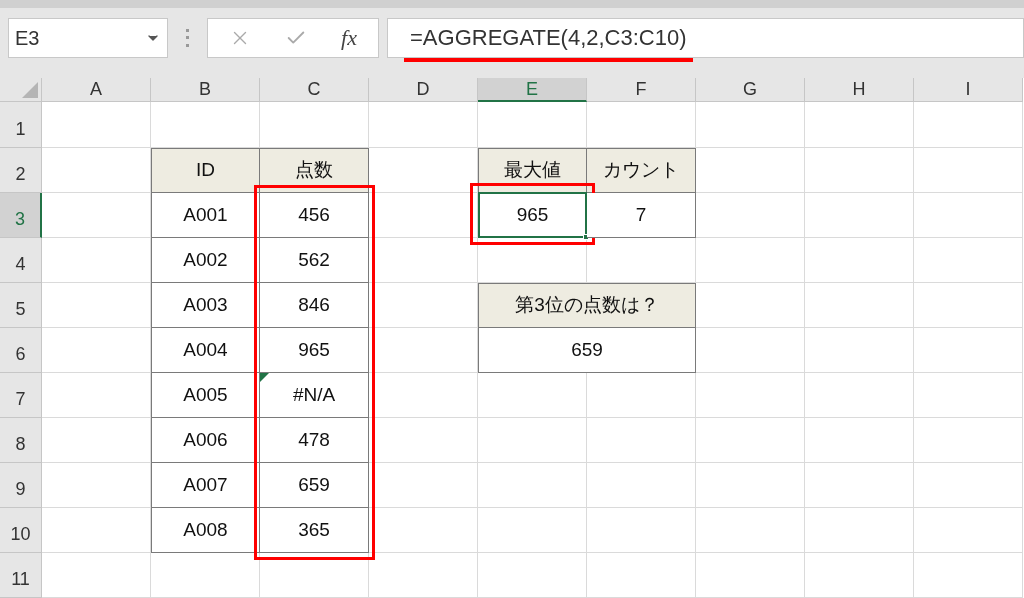  What do you see at coordinates (21, 170) in the screenshot?
I see `row-header: 2` at bounding box center [21, 170].